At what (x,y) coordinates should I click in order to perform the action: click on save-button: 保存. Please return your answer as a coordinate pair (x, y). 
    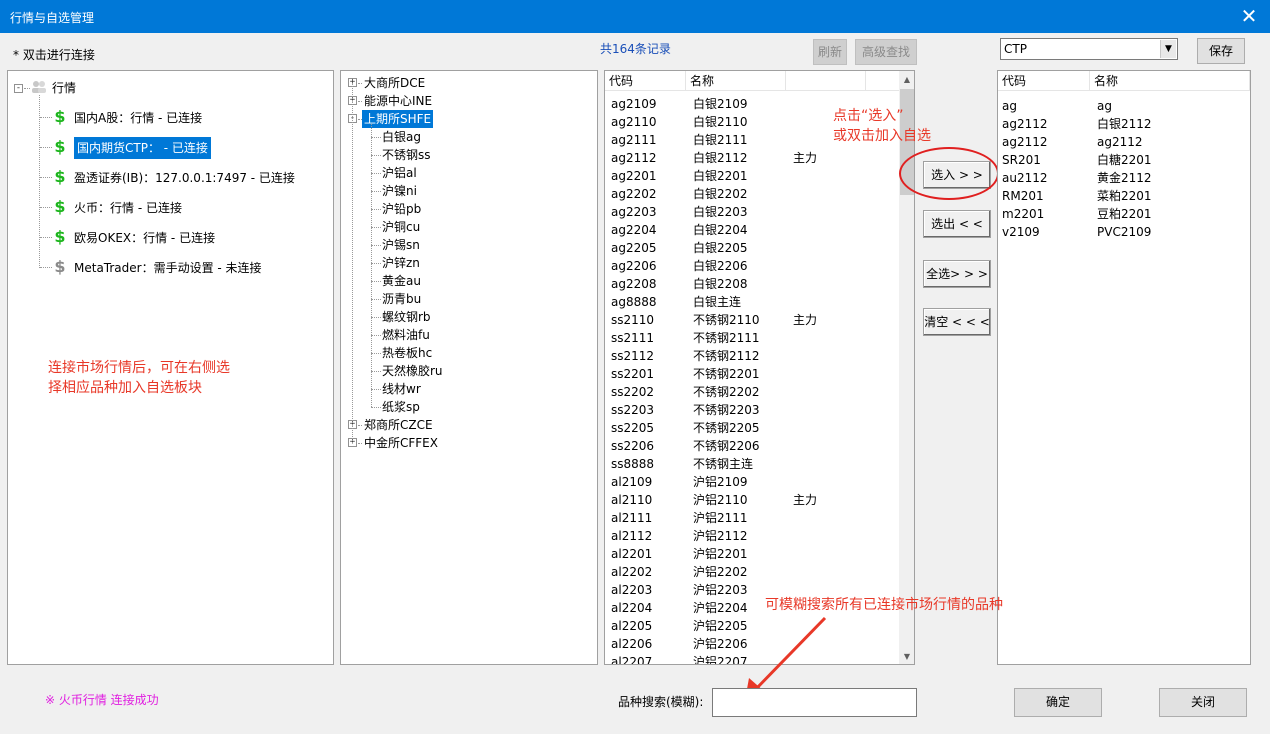
    Looking at the image, I should click on (1221, 51).